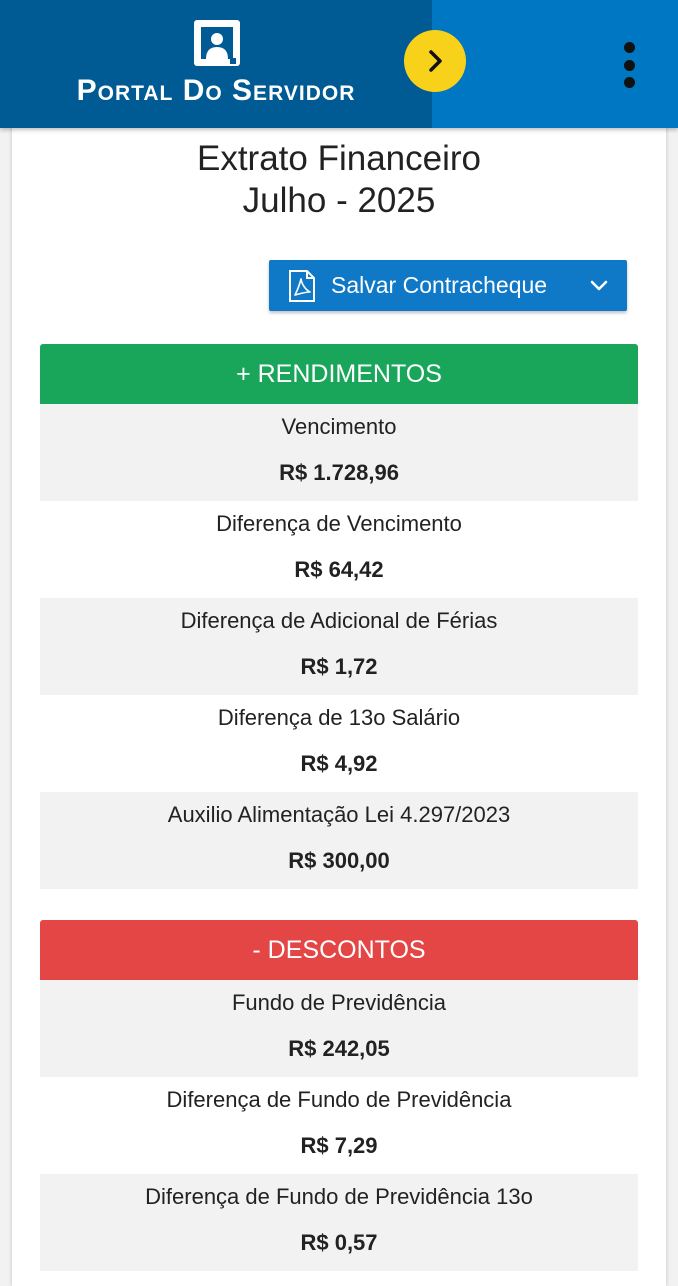 The width and height of the screenshot is (678, 1286). What do you see at coordinates (302, 285) in the screenshot?
I see `pdf-icon` at bounding box center [302, 285].